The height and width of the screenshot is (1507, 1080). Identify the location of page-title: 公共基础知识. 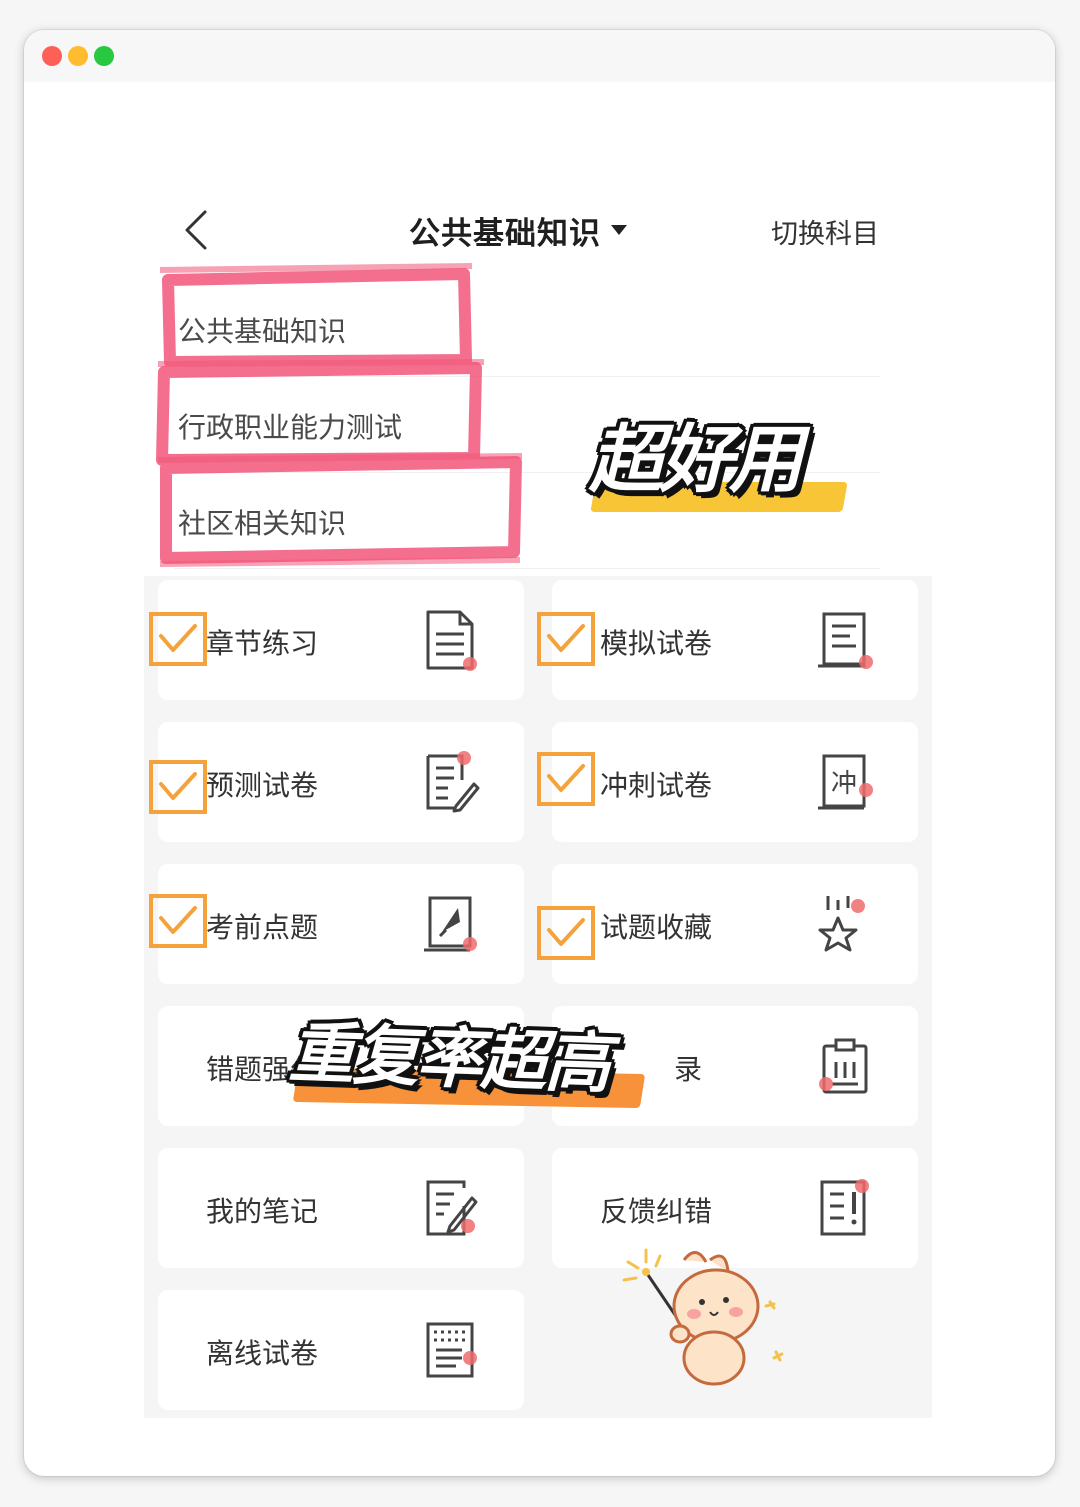
(505, 233).